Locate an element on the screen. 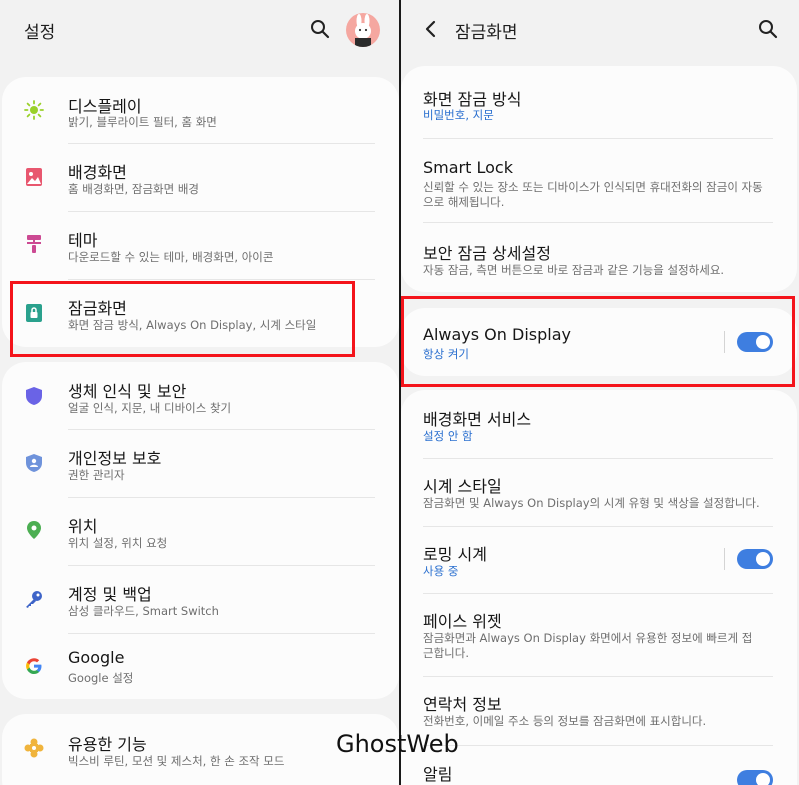 The height and width of the screenshot is (785, 799). settings-item-subtitle: 사용 중 is located at coordinates (441, 571).